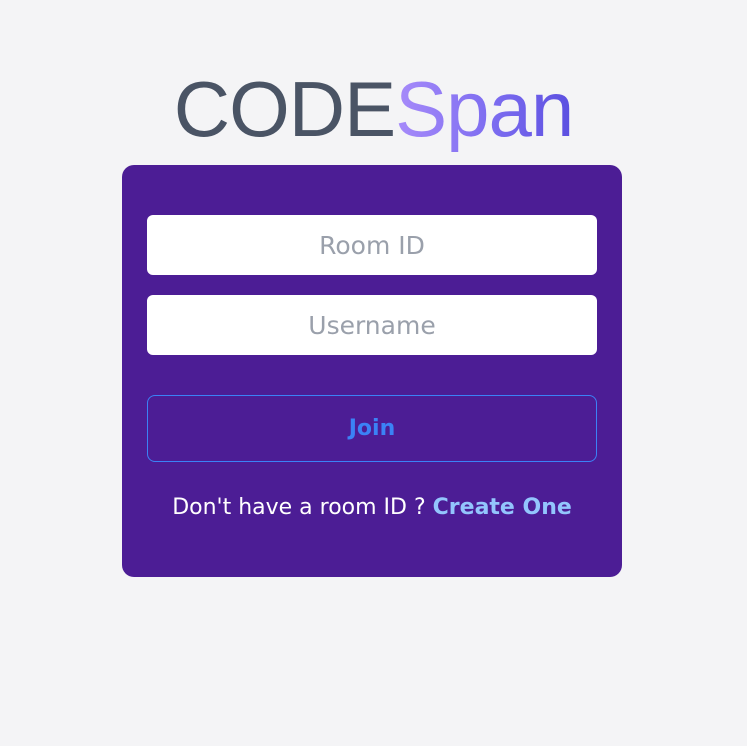 The width and height of the screenshot is (747, 746). What do you see at coordinates (302, 507) in the screenshot?
I see `create-room-prompt-text: Don't have a room ID ?` at bounding box center [302, 507].